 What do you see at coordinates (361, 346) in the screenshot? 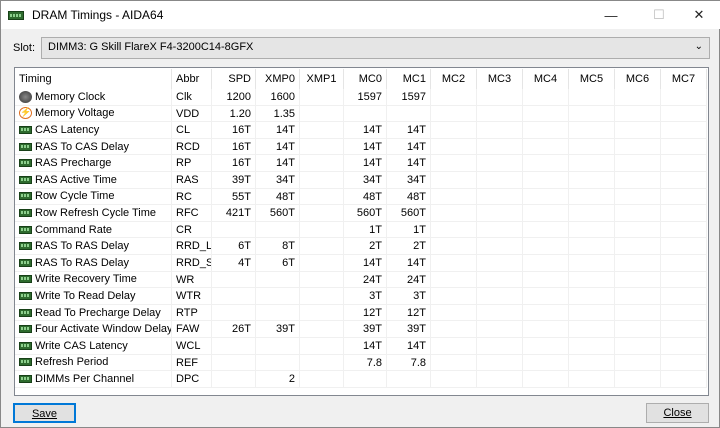
I see `table-row: Write CAS Latency WCL 14T 14T` at bounding box center [361, 346].